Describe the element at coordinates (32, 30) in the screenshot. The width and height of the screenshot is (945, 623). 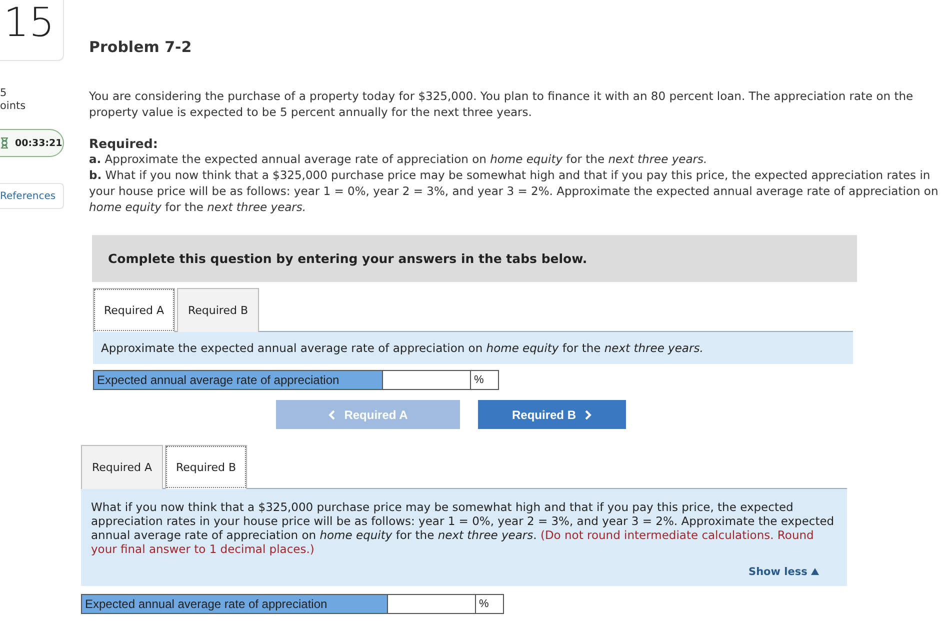
I see `question-number: 15` at that location.